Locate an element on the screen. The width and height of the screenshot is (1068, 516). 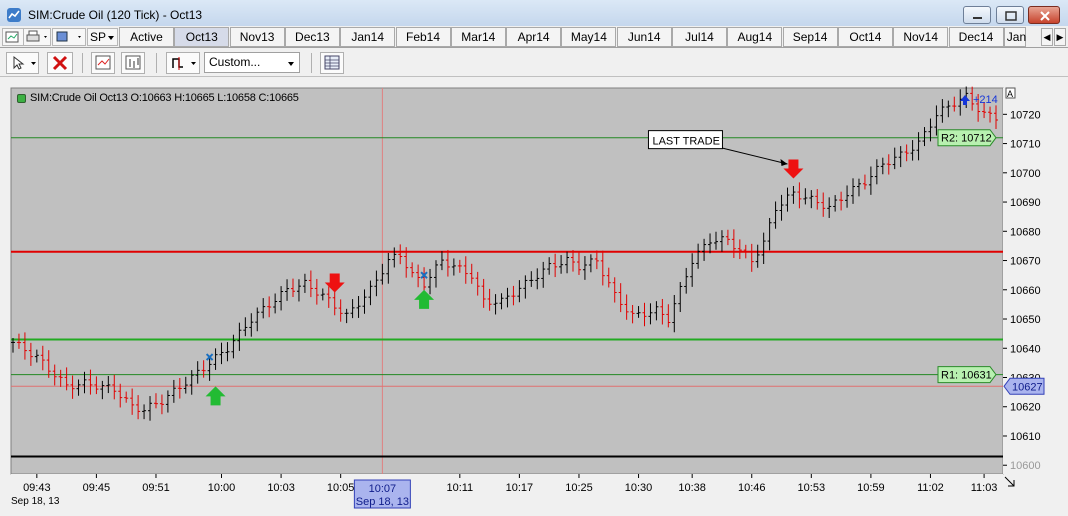
x-tick-label: 10:59 is located at coordinates (871, 488).